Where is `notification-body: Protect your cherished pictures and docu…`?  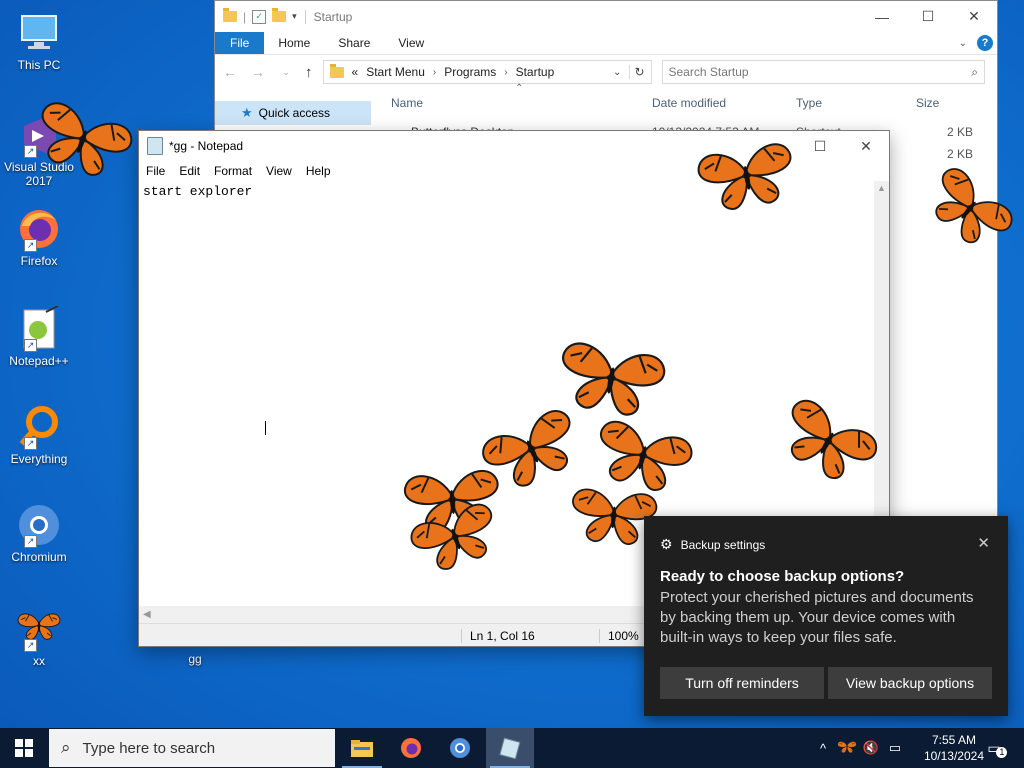
notification-body: Protect your cherished pictures and docu… is located at coordinates (817, 617).